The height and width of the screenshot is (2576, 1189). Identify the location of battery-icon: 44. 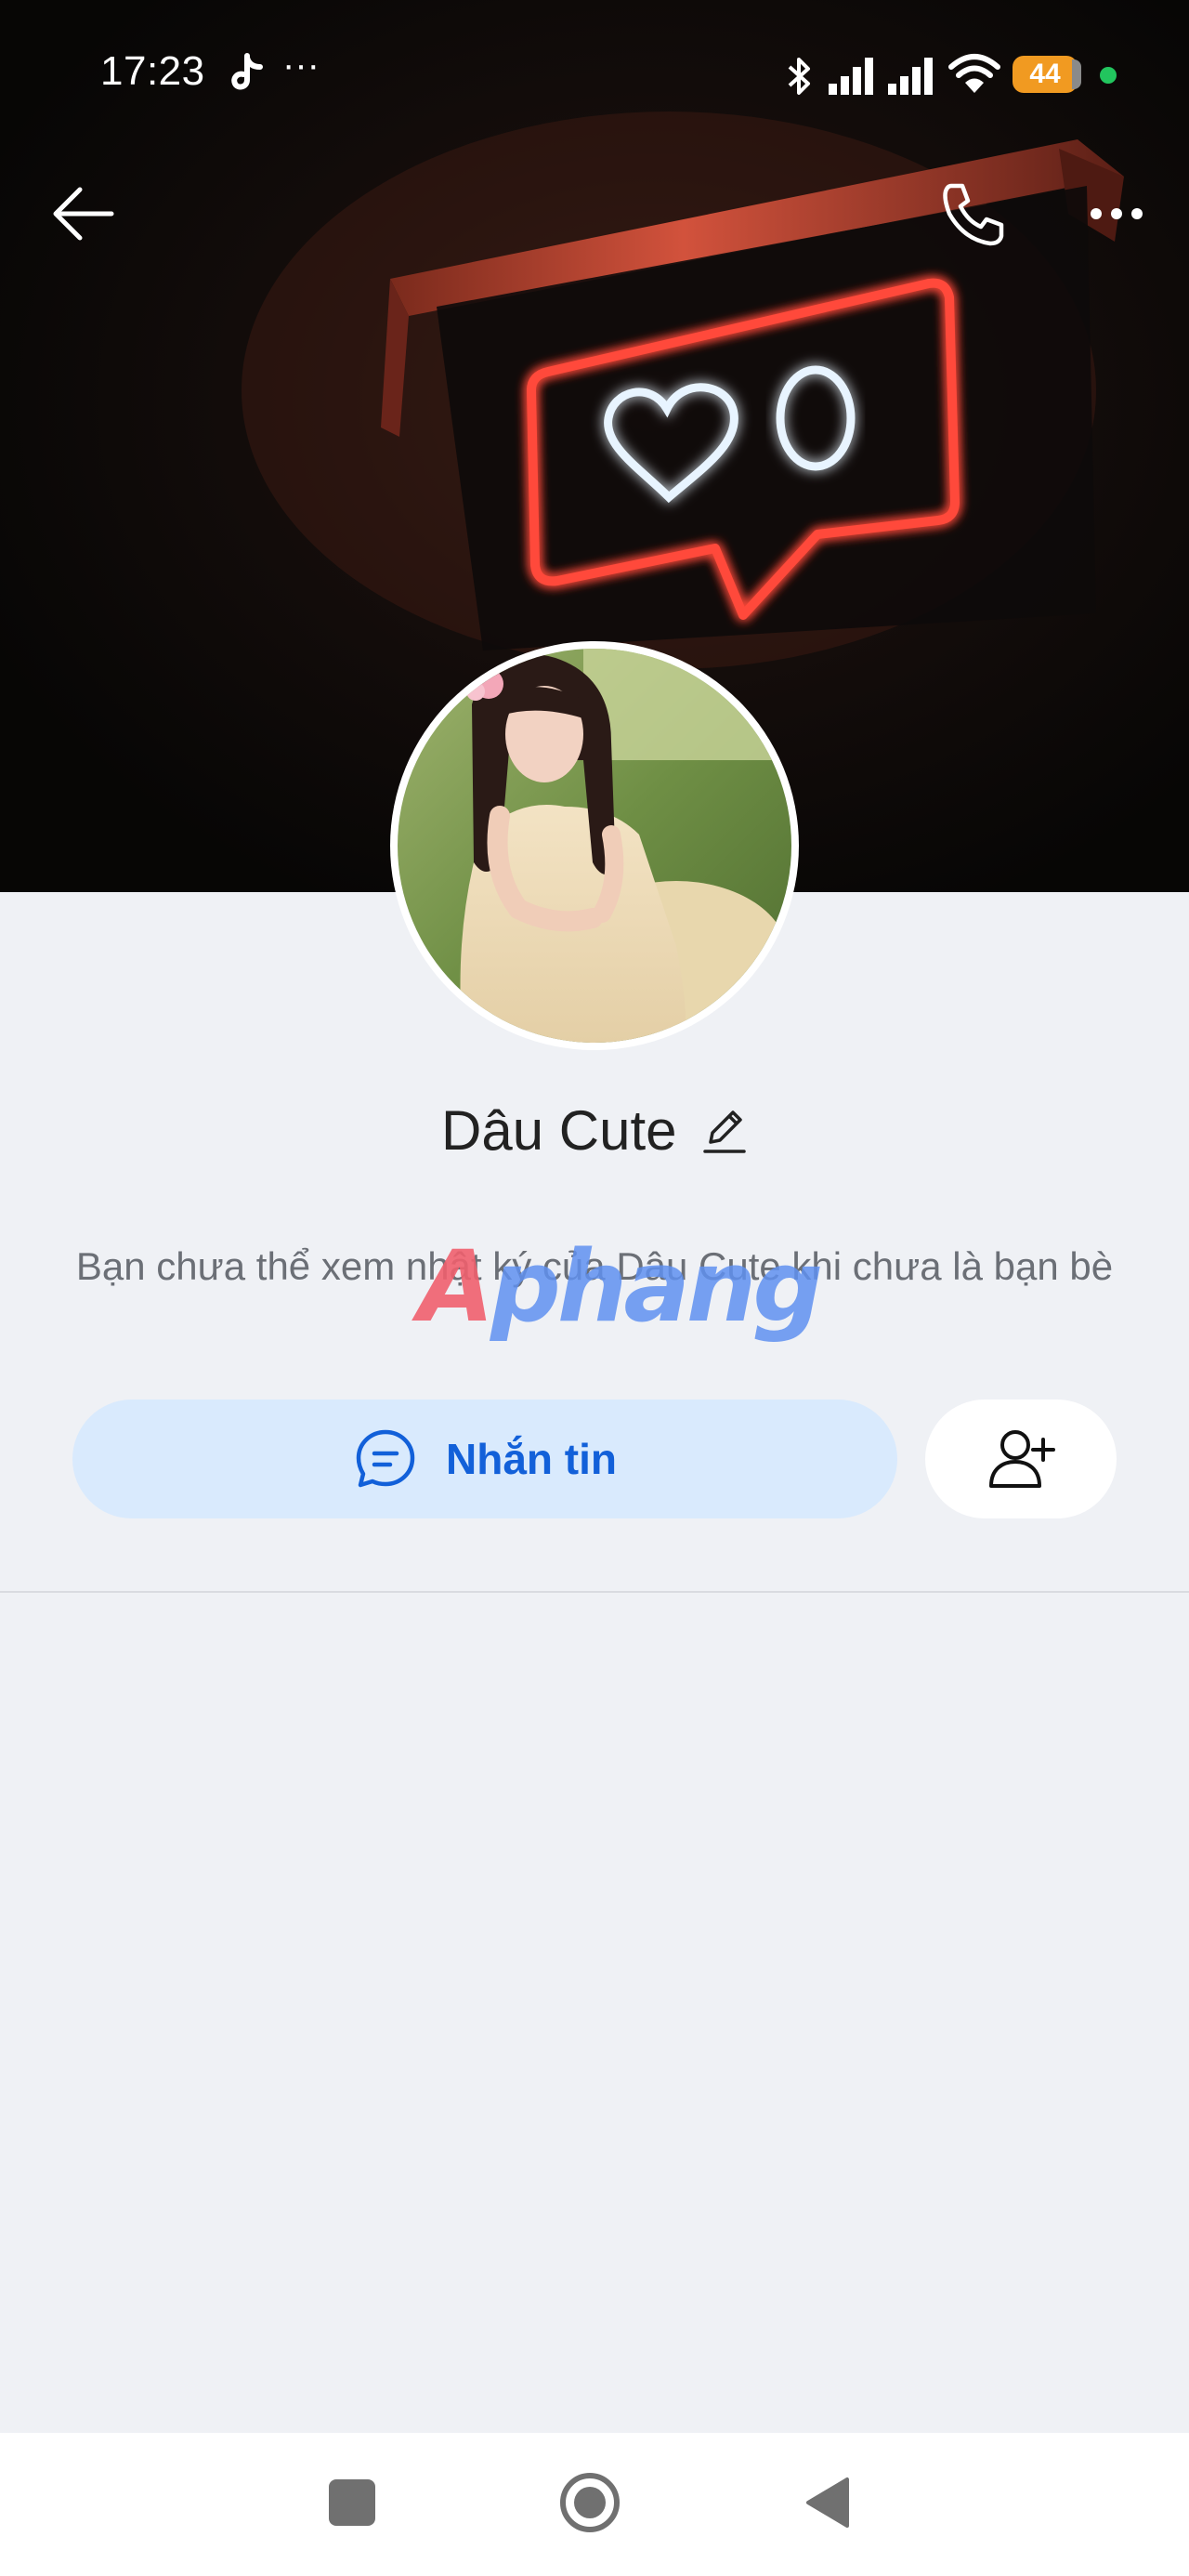
(1046, 74).